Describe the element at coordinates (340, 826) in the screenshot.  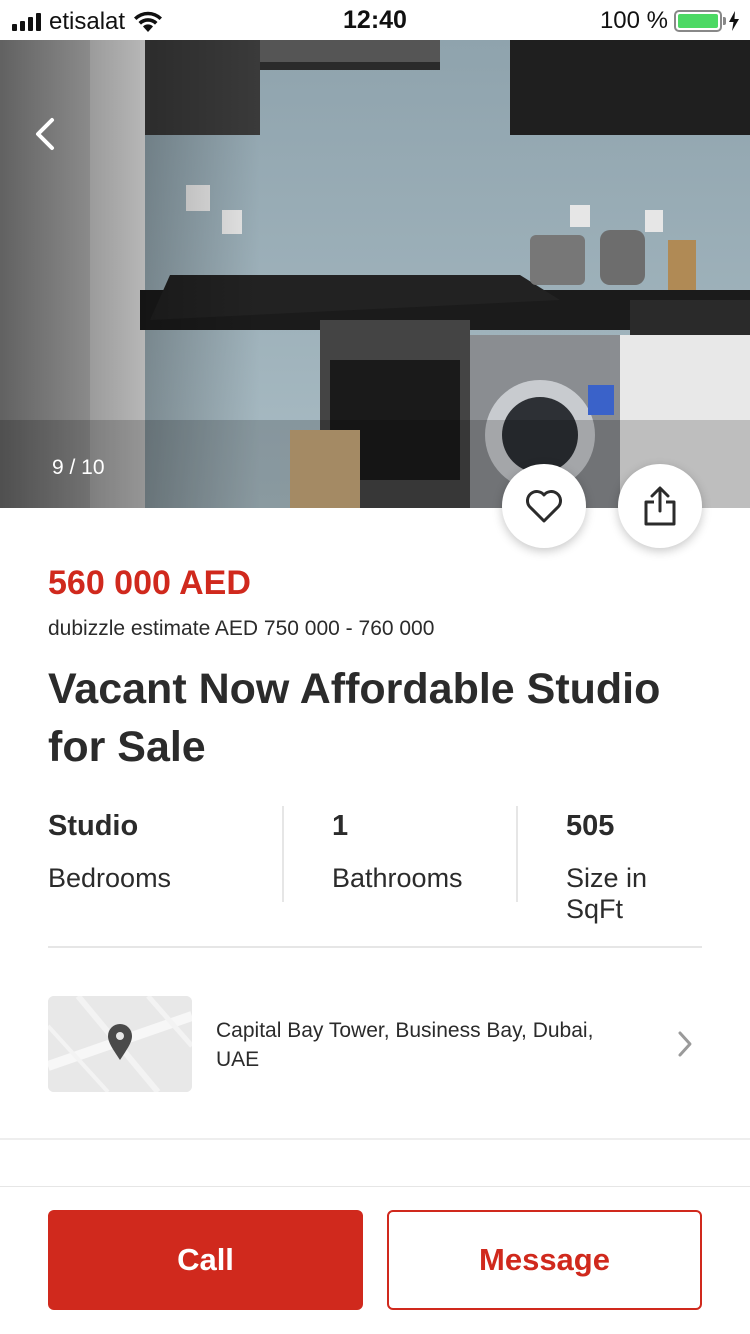
I see `spec-value: 1` at that location.